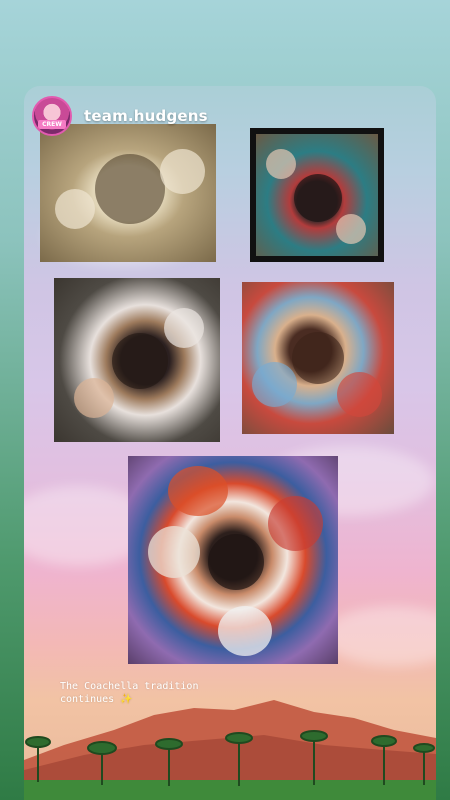 The height and width of the screenshot is (800, 450). Describe the element at coordinates (52, 116) in the screenshot. I see `avatar: CREW` at that location.